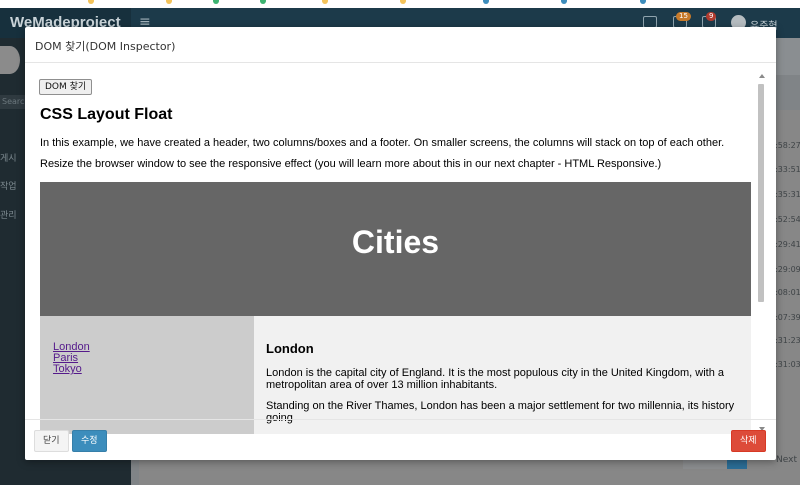 This screenshot has height=485, width=800. Describe the element at coordinates (8, 214) in the screenshot. I see `sidebar-item-admin: 관리` at that location.